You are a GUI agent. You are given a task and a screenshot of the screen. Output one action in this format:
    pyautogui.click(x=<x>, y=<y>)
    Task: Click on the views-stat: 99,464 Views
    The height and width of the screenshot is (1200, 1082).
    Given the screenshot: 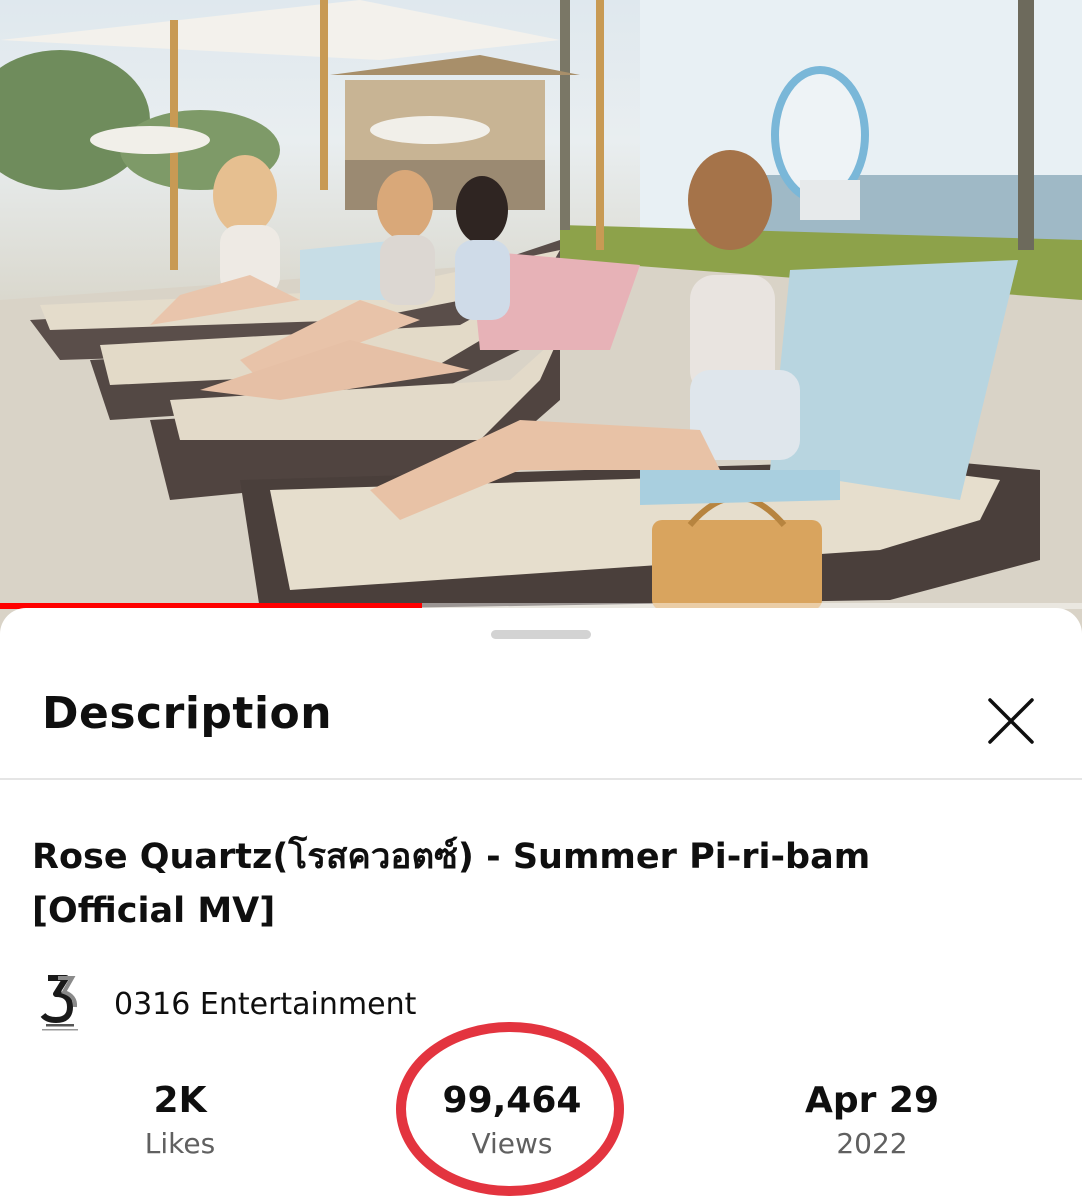 What is the action you would take?
    pyautogui.click(x=512, y=1121)
    